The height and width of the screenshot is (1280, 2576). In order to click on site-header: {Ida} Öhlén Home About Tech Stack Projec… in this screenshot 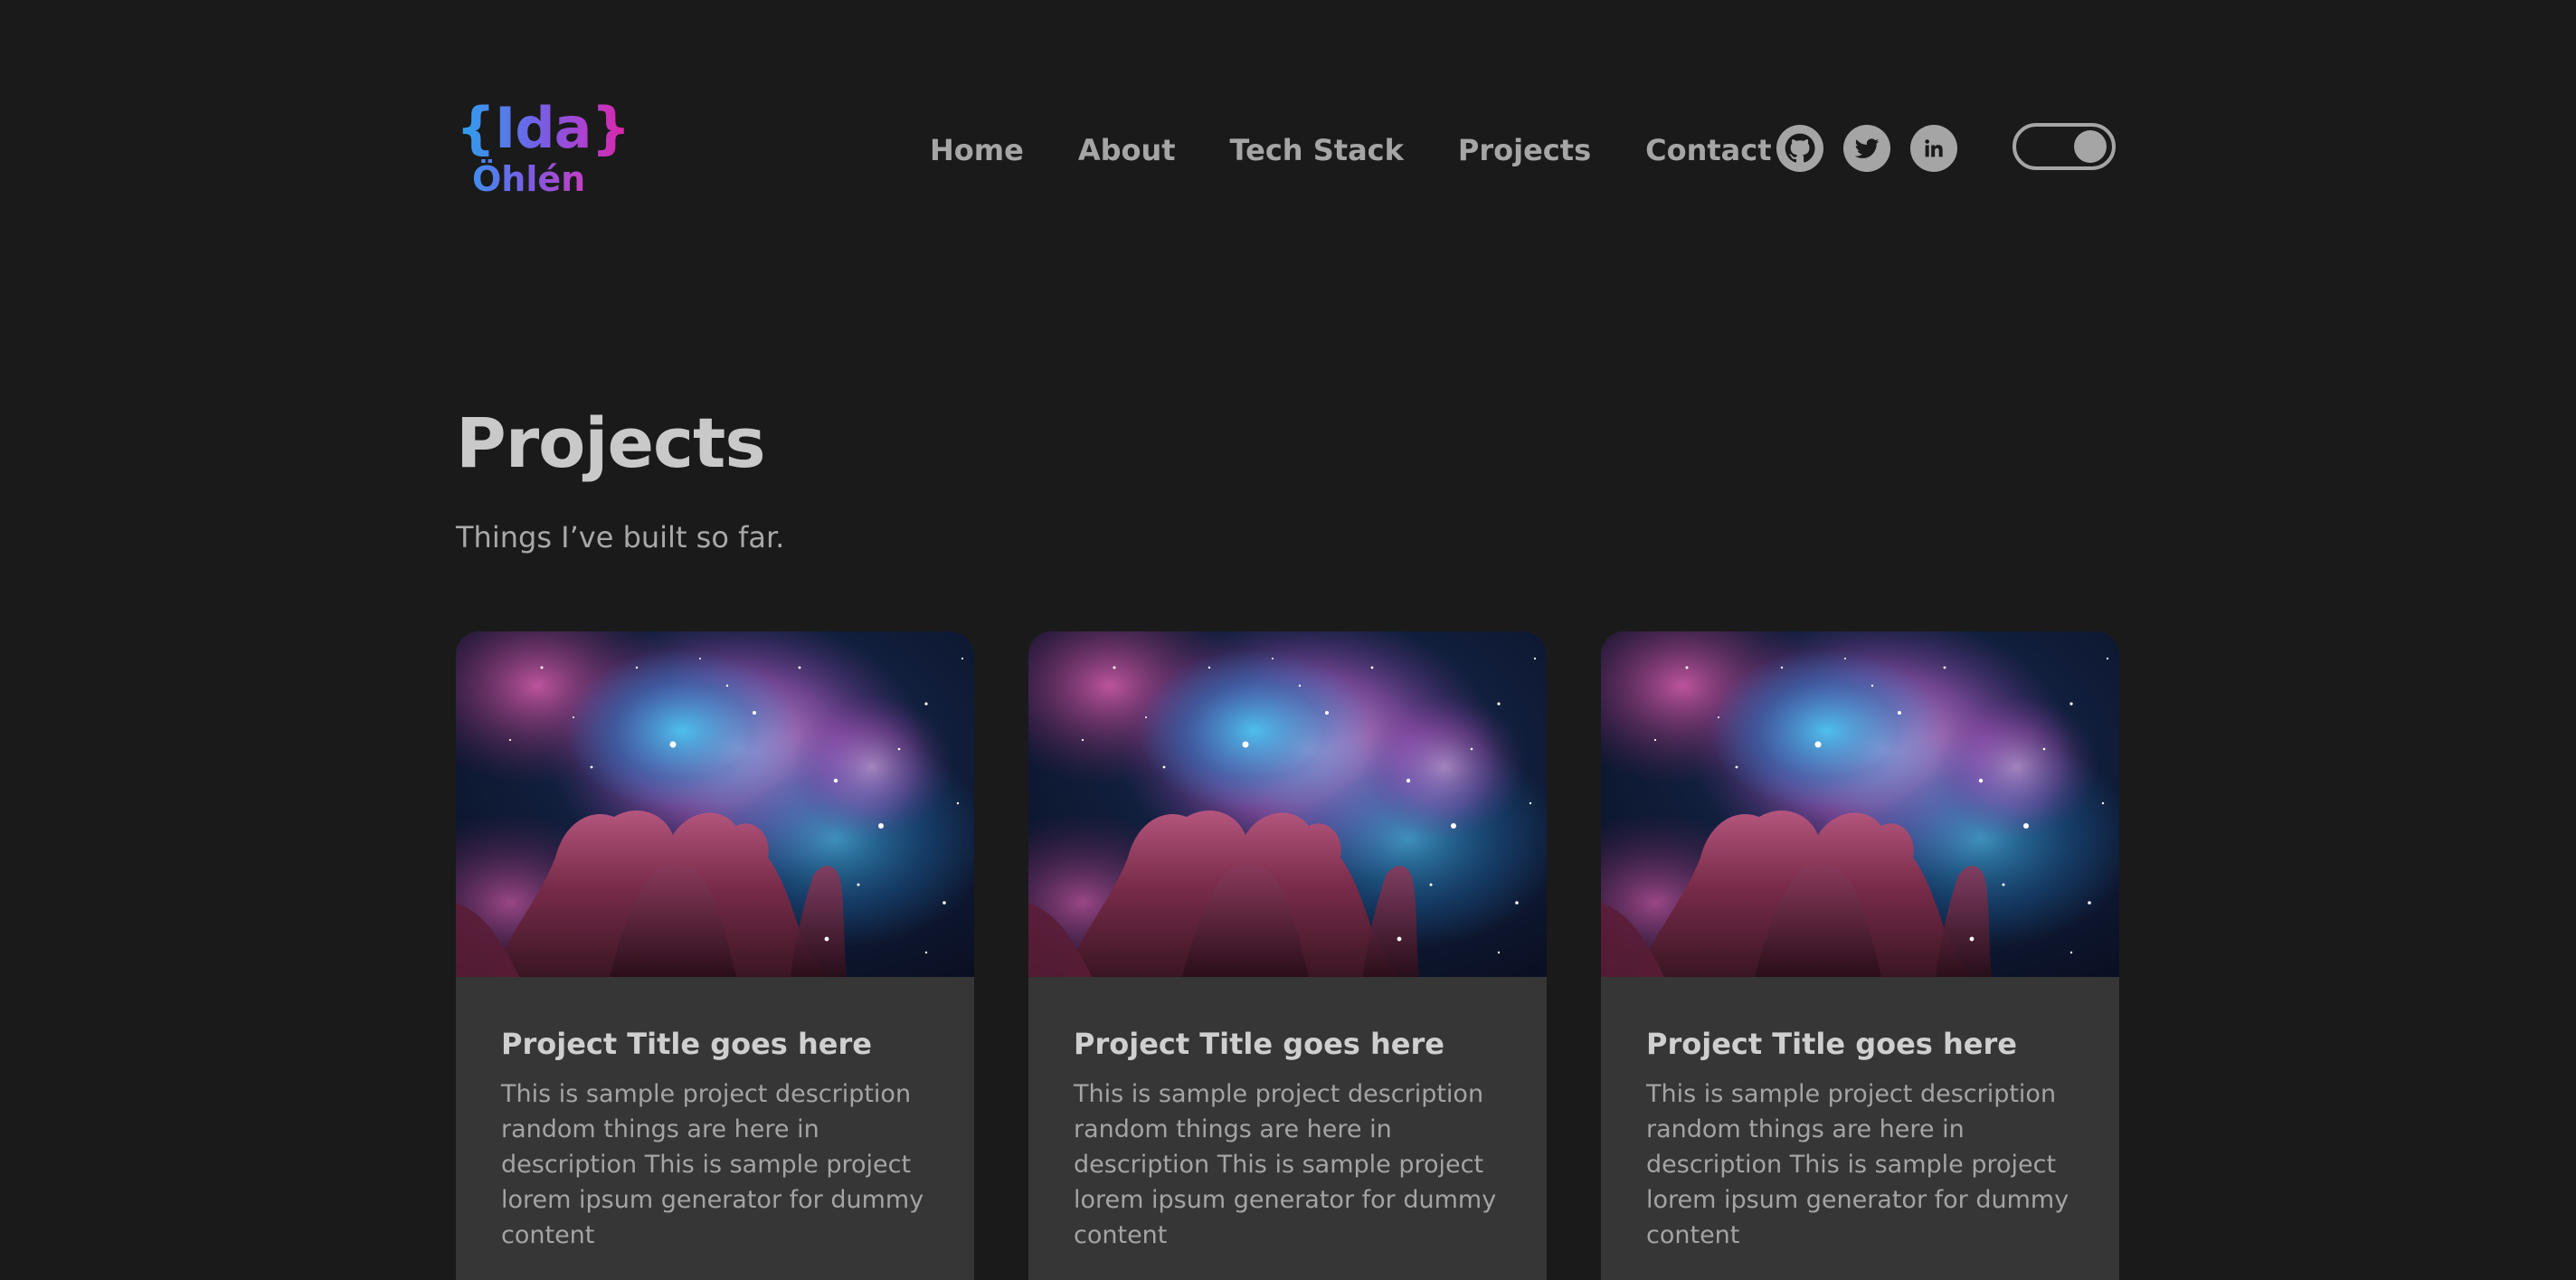, I will do `click(1288, 150)`.